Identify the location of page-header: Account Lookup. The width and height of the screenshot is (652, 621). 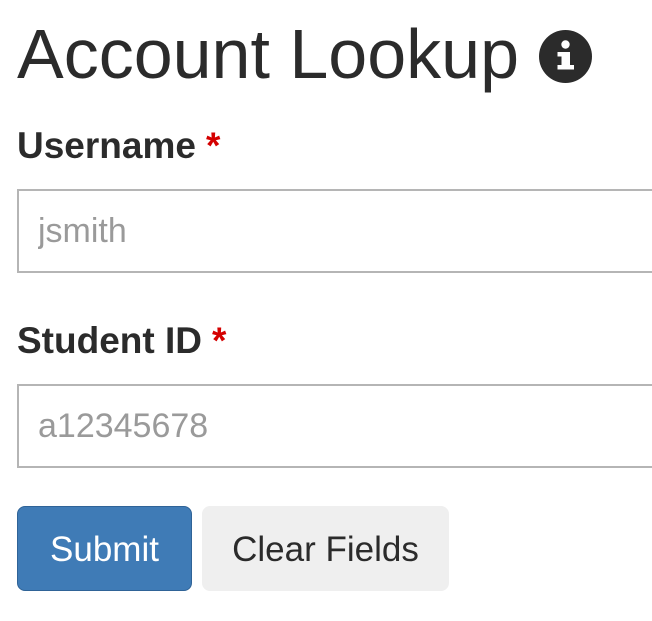
(305, 54).